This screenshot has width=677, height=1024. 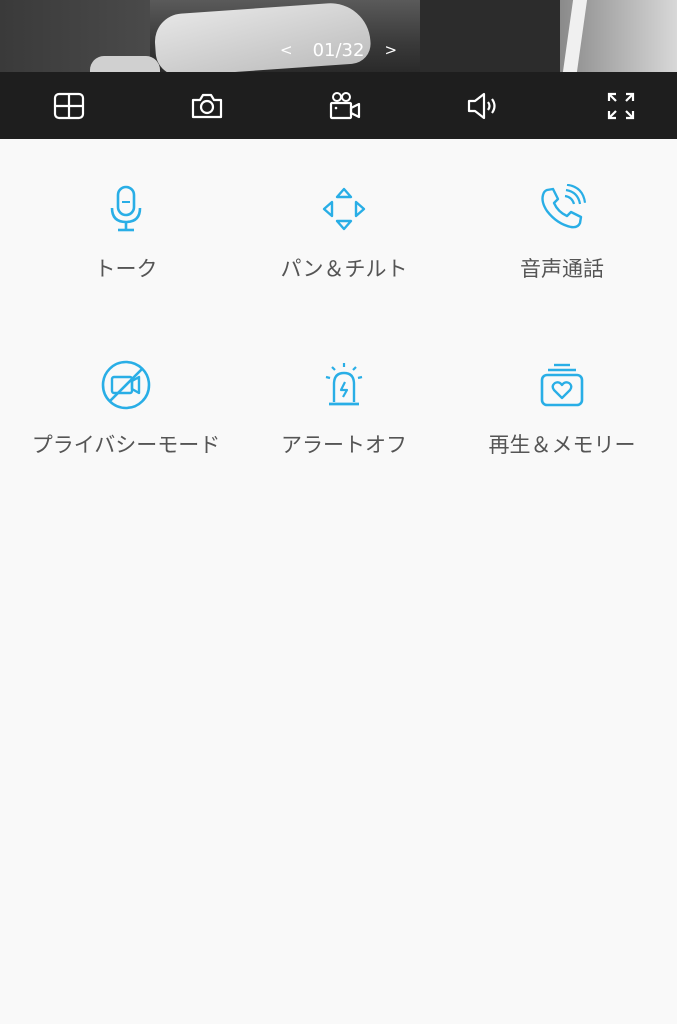 I want to click on camera-pager: < 01/32 >, so click(x=338, y=50).